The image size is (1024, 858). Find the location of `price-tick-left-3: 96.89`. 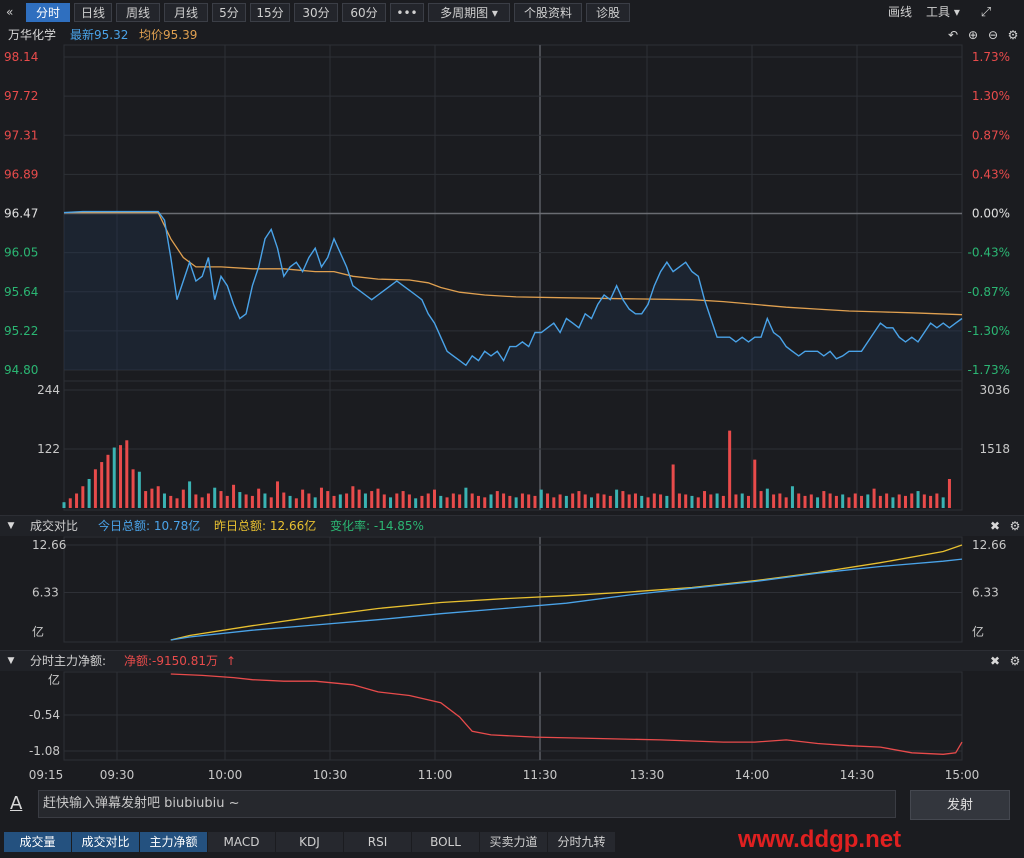

price-tick-left-3: 96.89 is located at coordinates (21, 174).